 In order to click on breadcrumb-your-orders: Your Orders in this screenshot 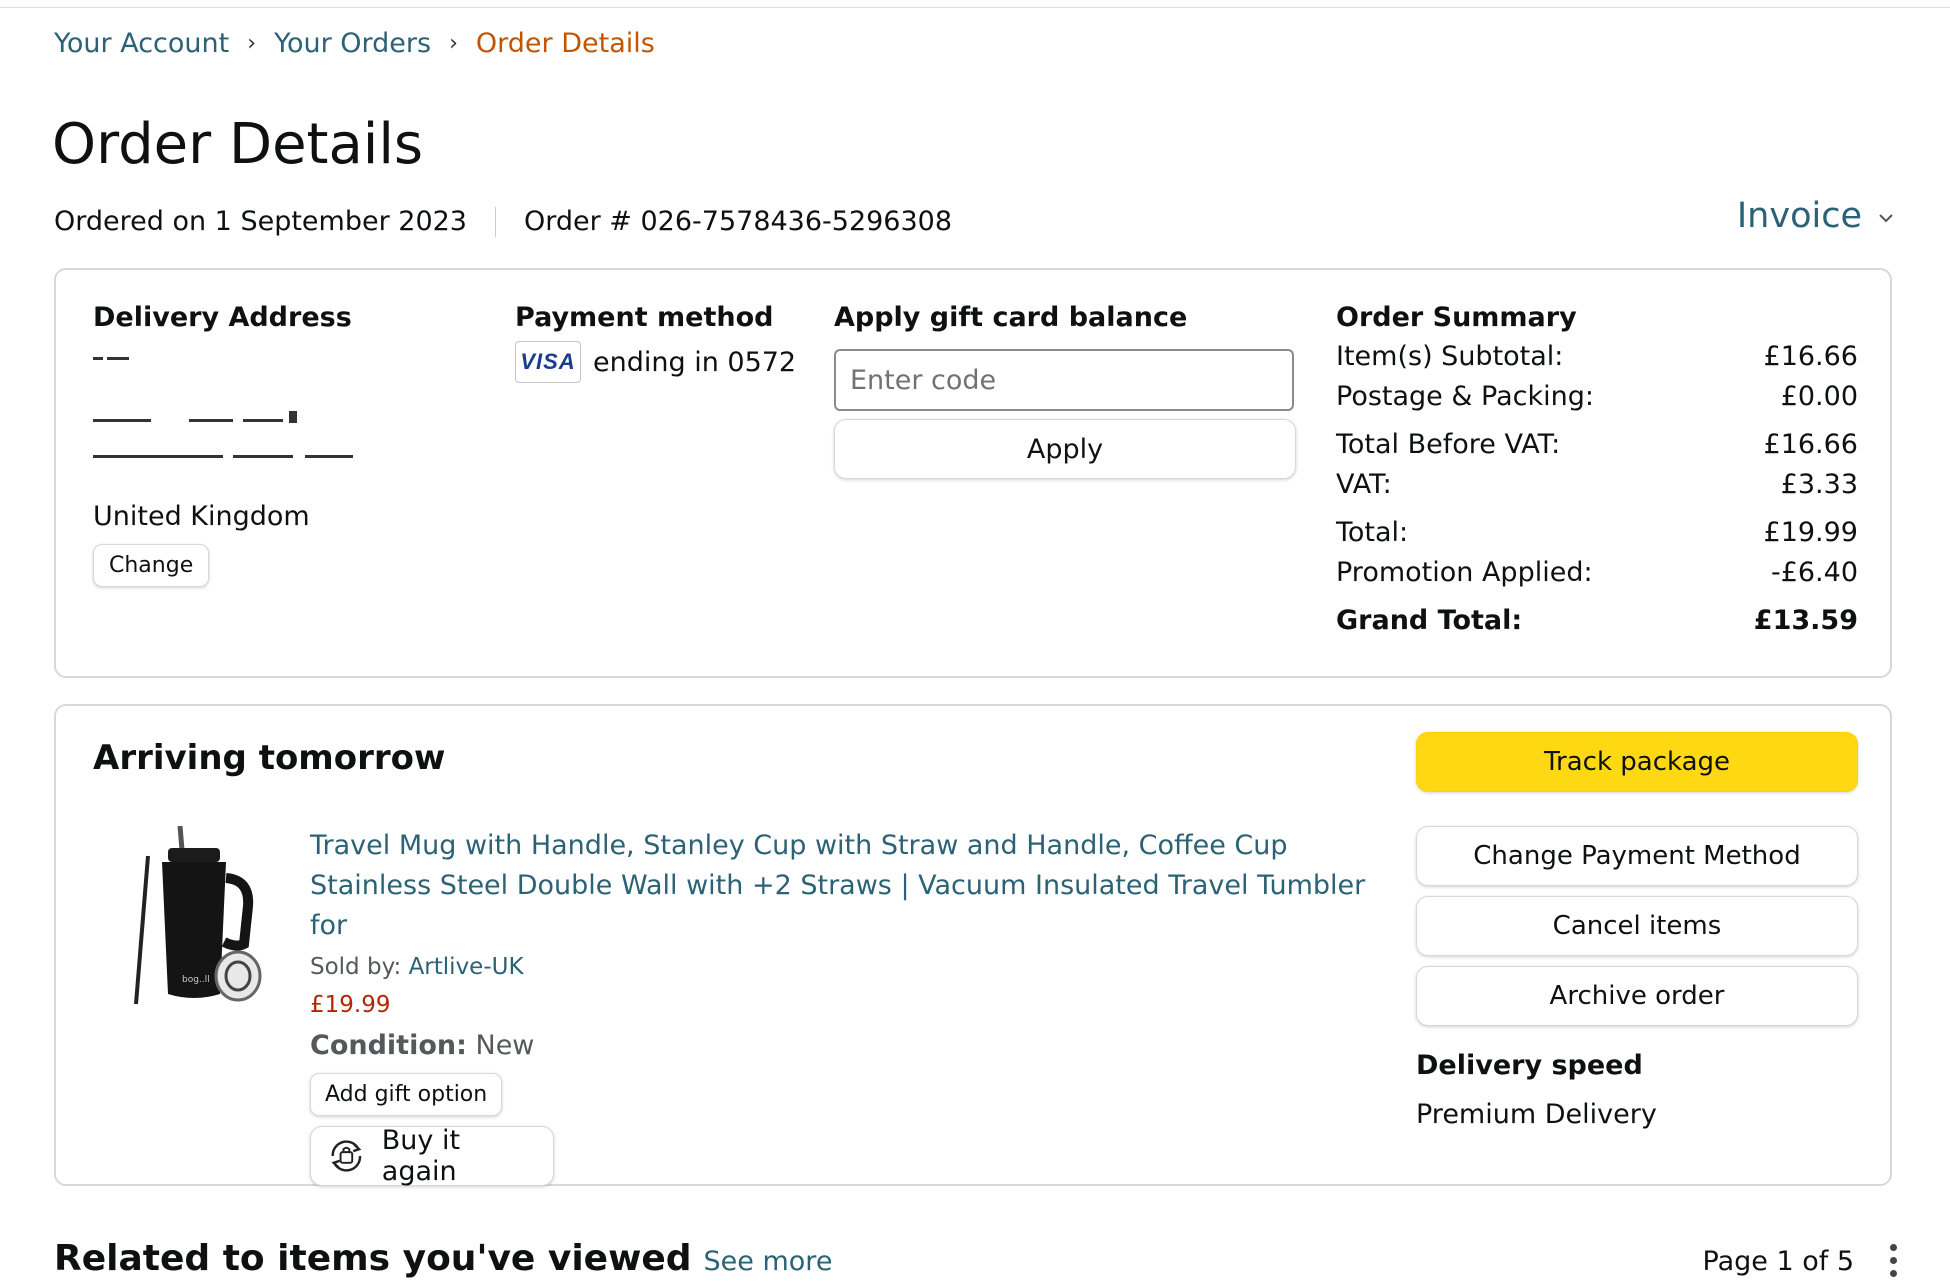, I will do `click(352, 43)`.